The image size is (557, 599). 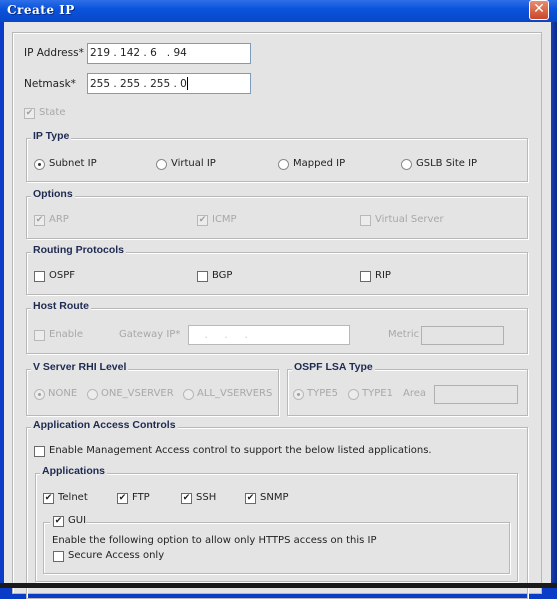 I want to click on radio-mapped-ip, so click(x=283, y=164).